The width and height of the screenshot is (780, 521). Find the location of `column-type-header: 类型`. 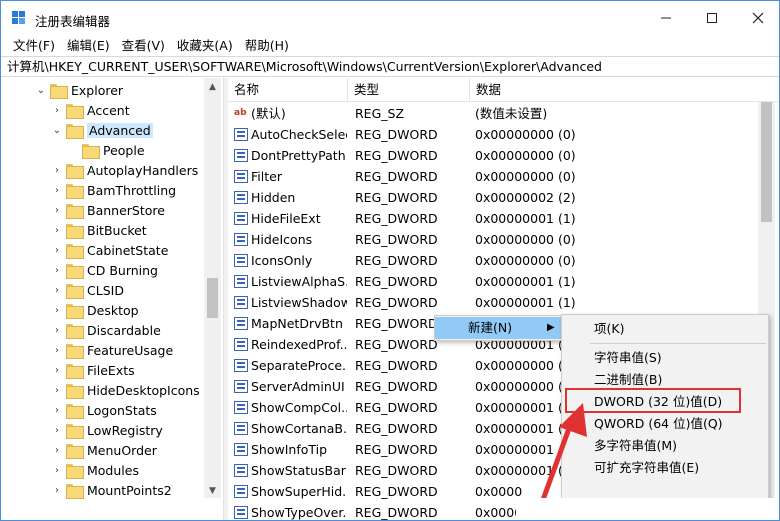

column-type-header: 类型 is located at coordinates (409, 90).